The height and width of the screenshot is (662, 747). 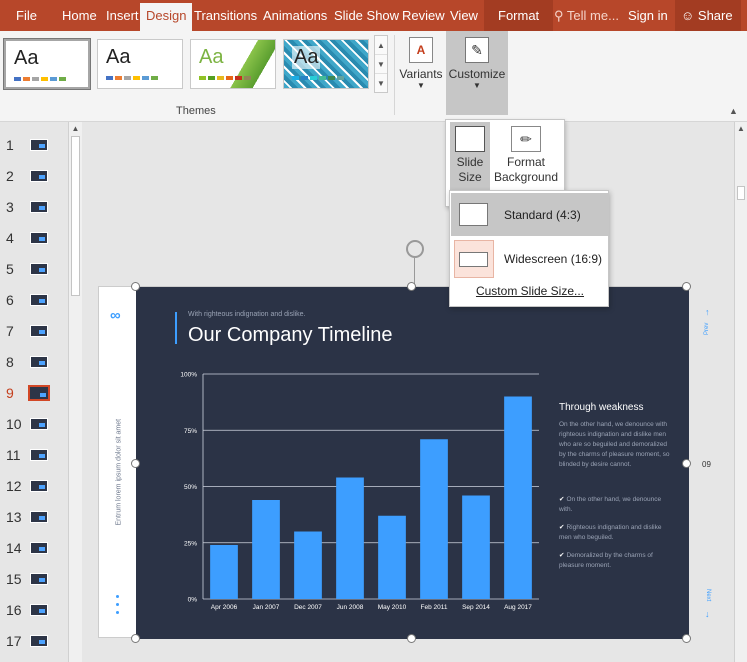 What do you see at coordinates (290, 335) in the screenshot?
I see `slide-title: Our Company Timeline` at bounding box center [290, 335].